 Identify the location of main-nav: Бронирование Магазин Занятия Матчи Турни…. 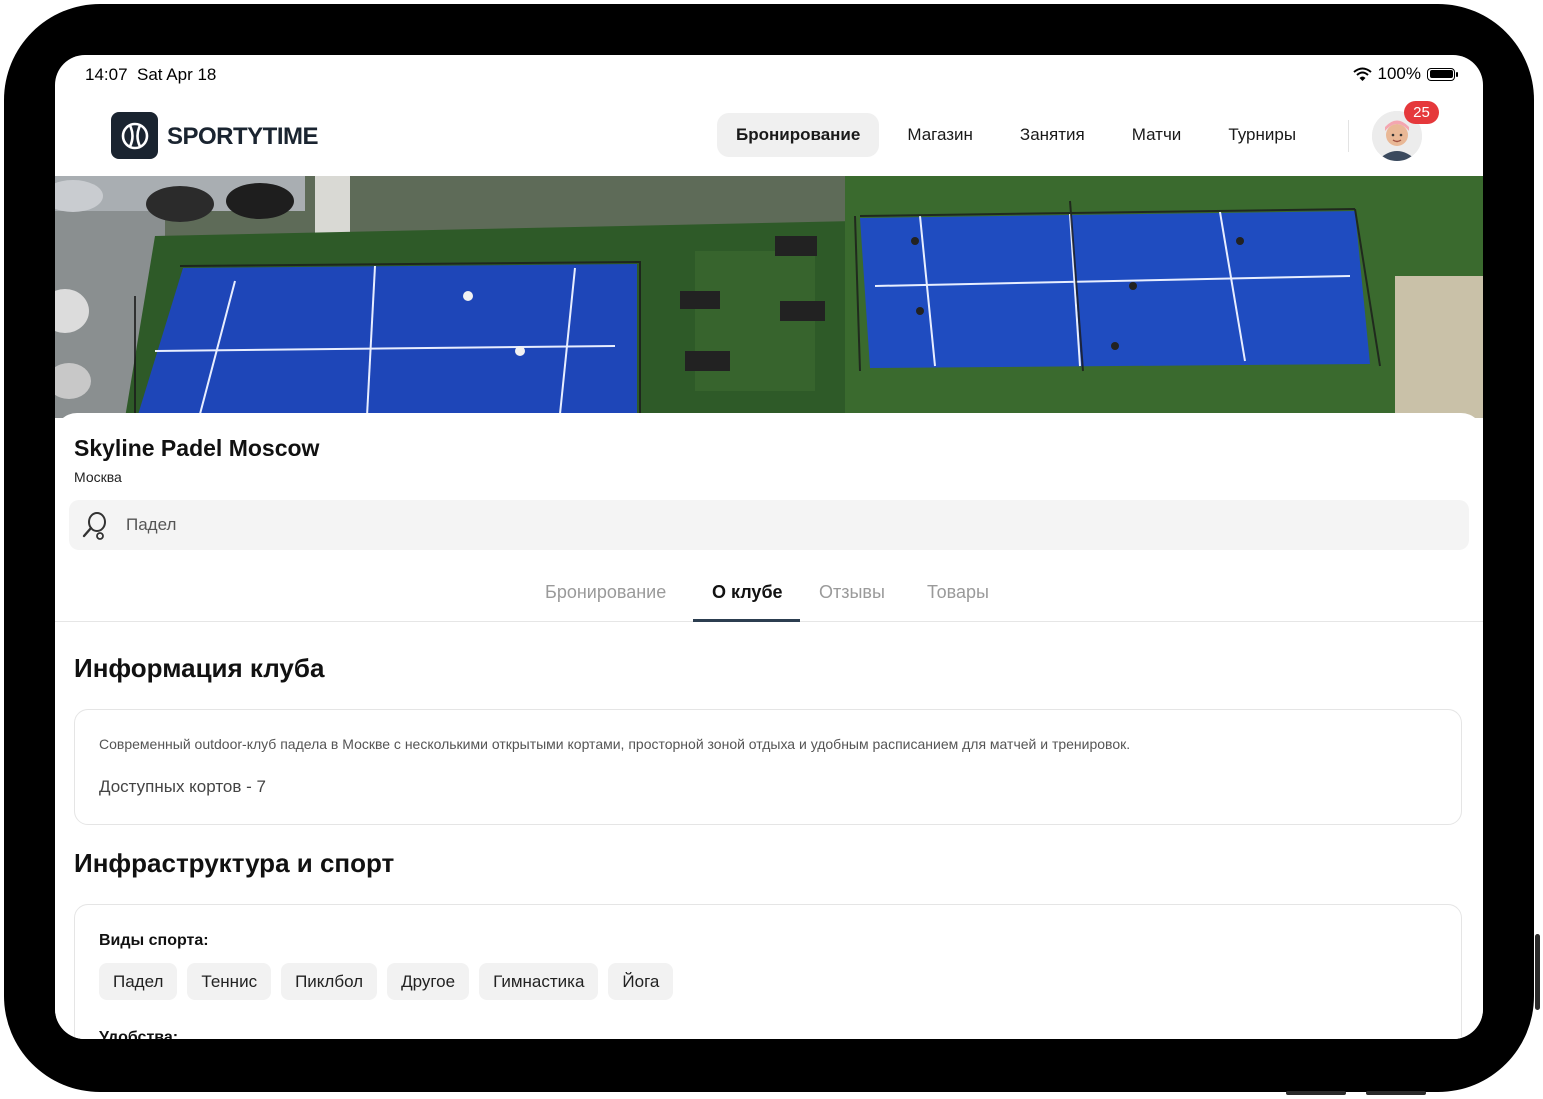
(1020, 135).